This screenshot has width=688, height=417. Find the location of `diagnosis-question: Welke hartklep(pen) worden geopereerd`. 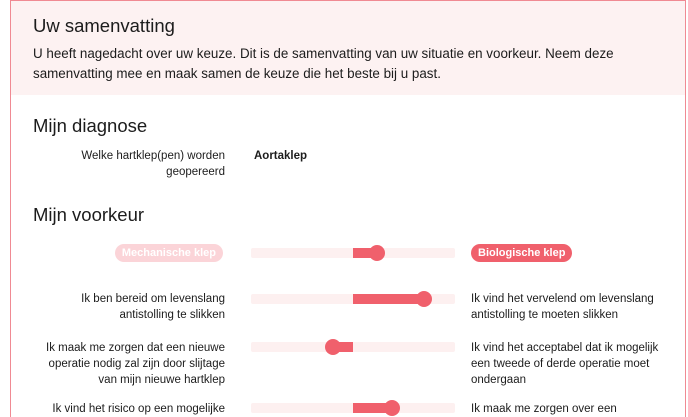

diagnosis-question: Welke hartklep(pen) worden geopereerd is located at coordinates (153, 164).